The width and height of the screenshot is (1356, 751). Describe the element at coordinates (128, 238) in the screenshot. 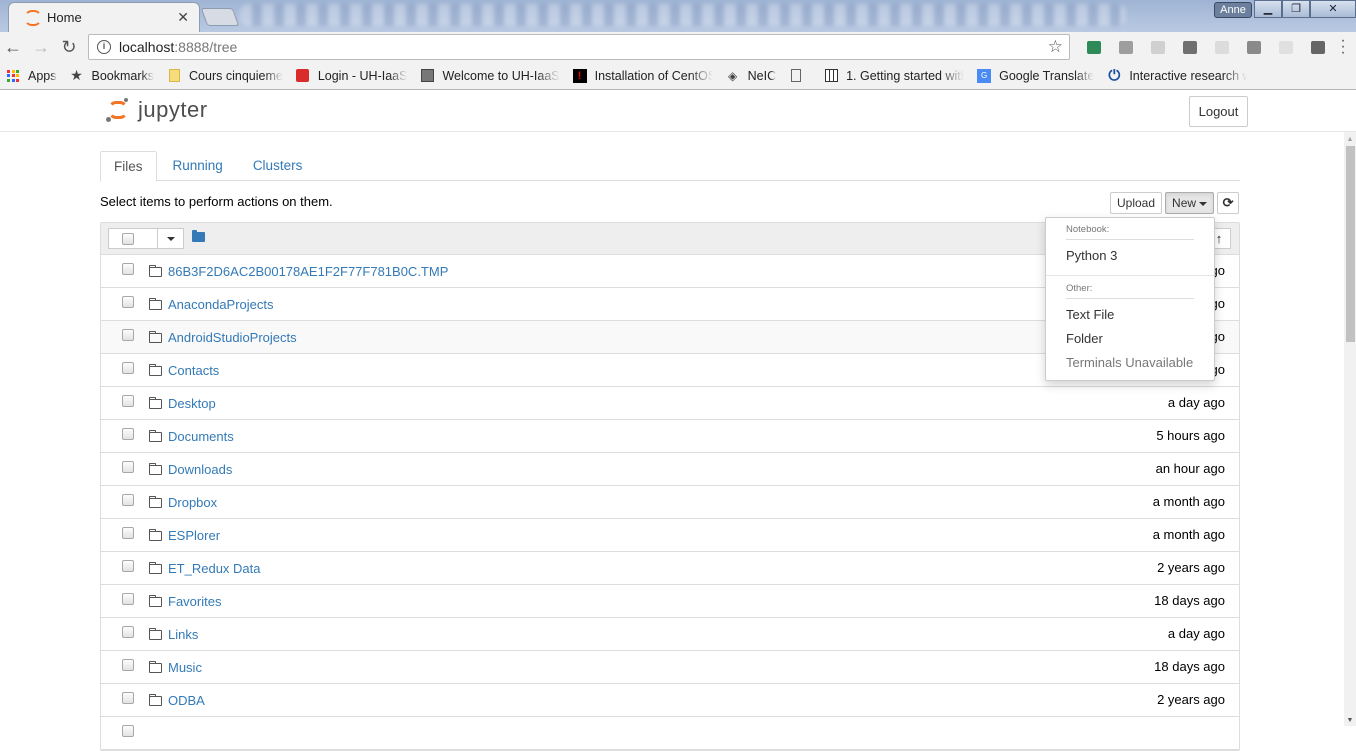

I see `select-all-checkbox` at that location.